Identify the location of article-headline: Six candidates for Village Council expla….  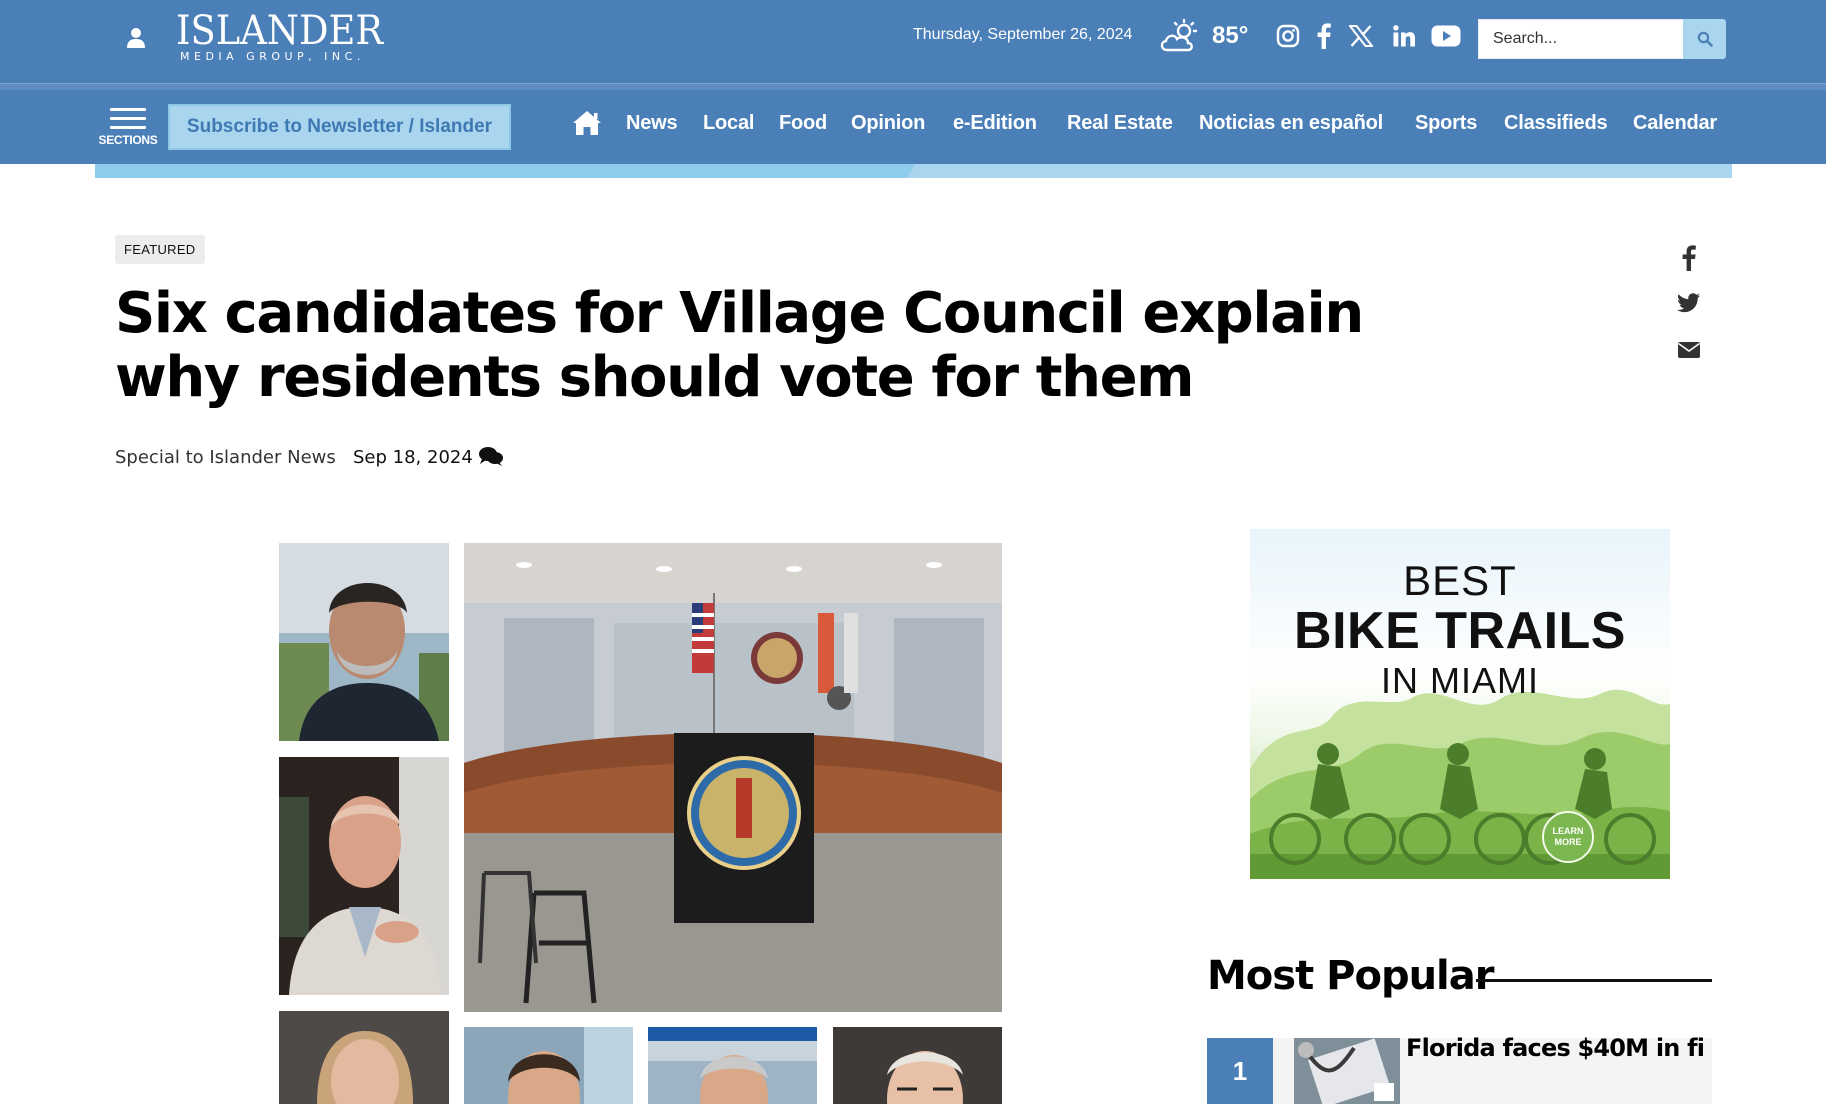
(739, 345).